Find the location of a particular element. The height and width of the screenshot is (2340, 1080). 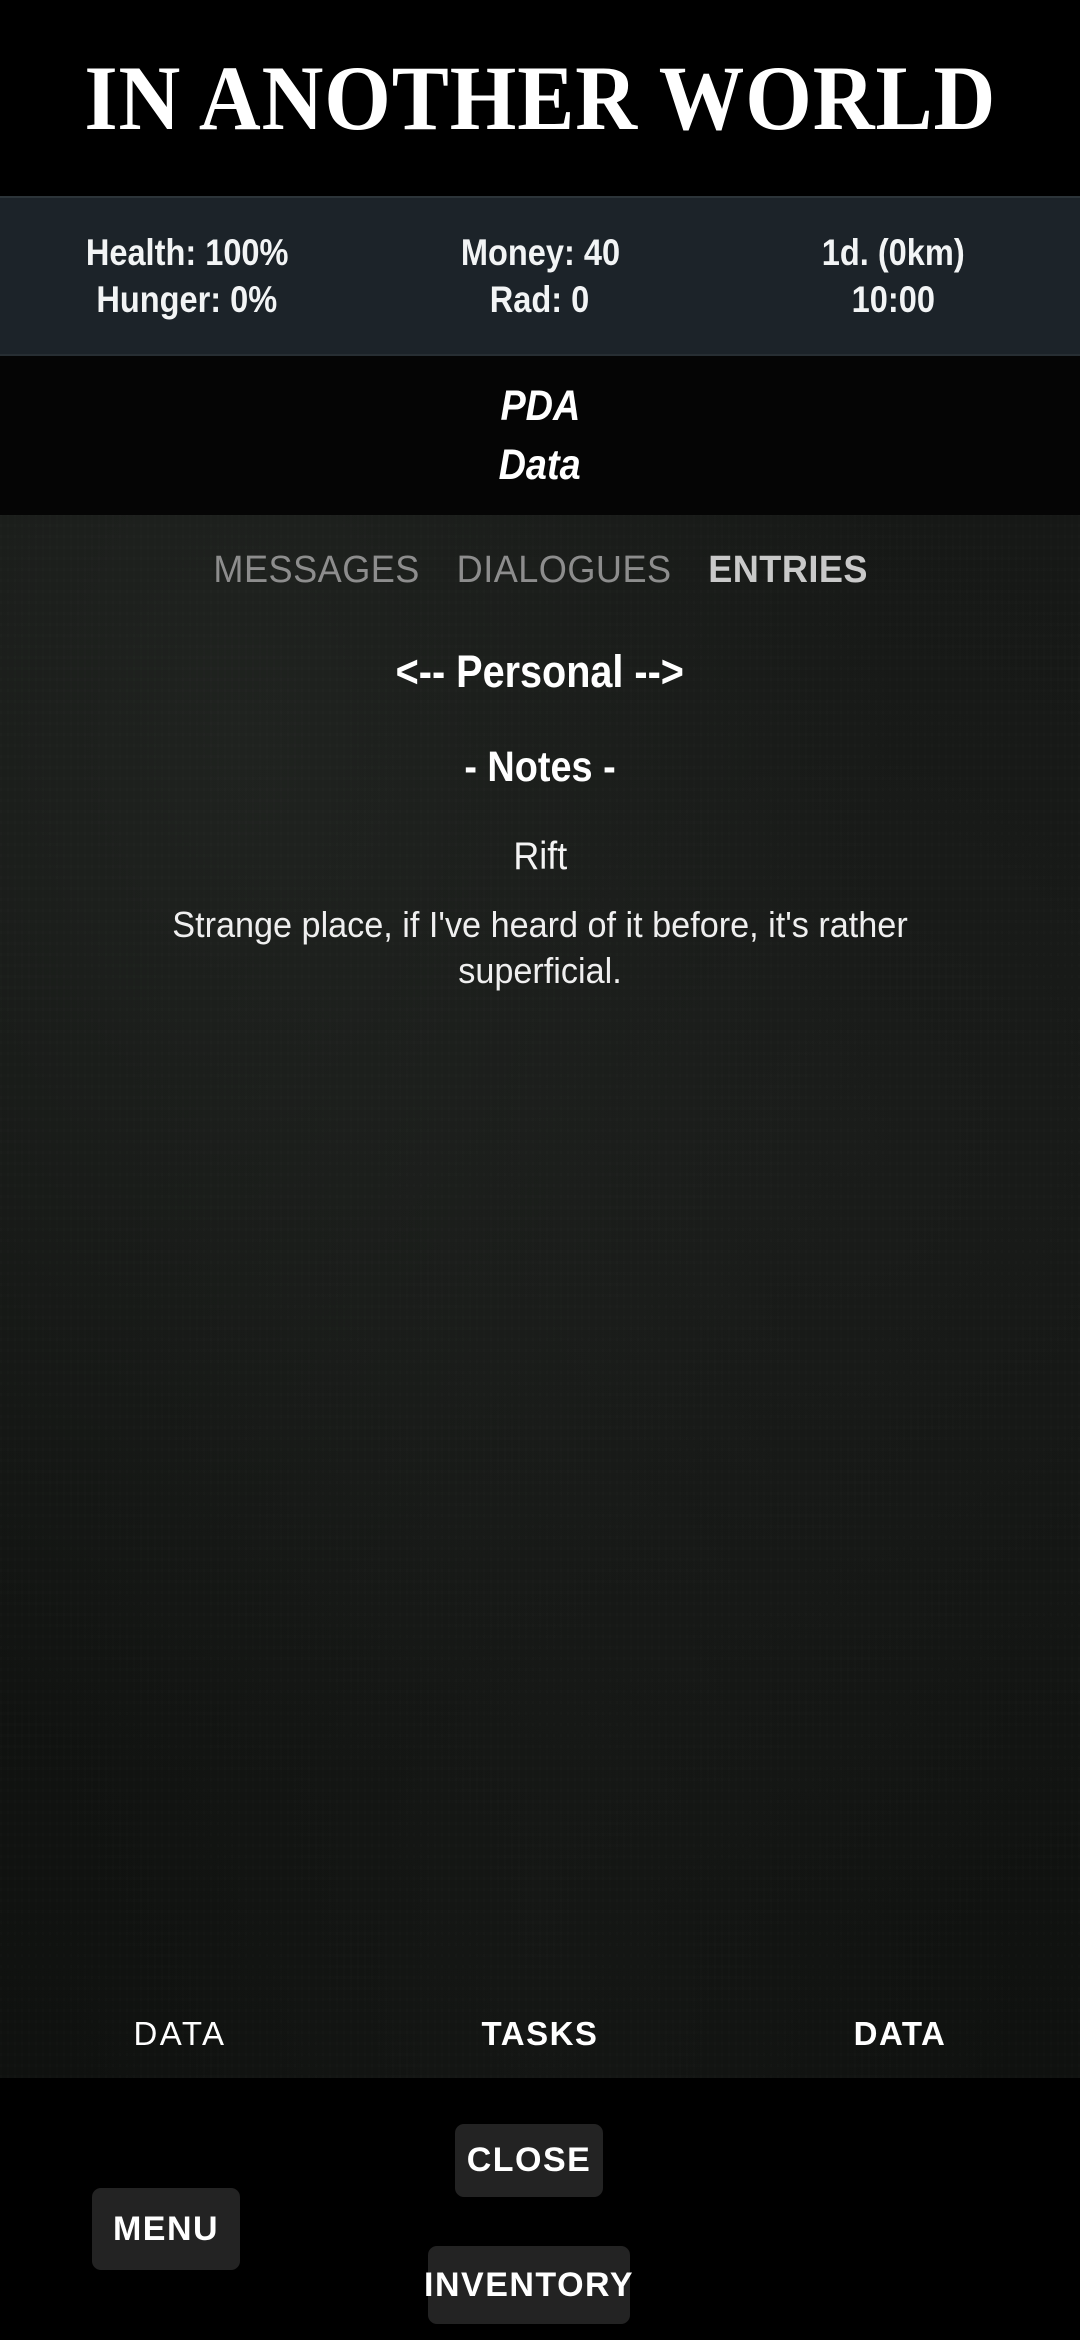

entry-section-header: - Notes - is located at coordinates (540, 767).